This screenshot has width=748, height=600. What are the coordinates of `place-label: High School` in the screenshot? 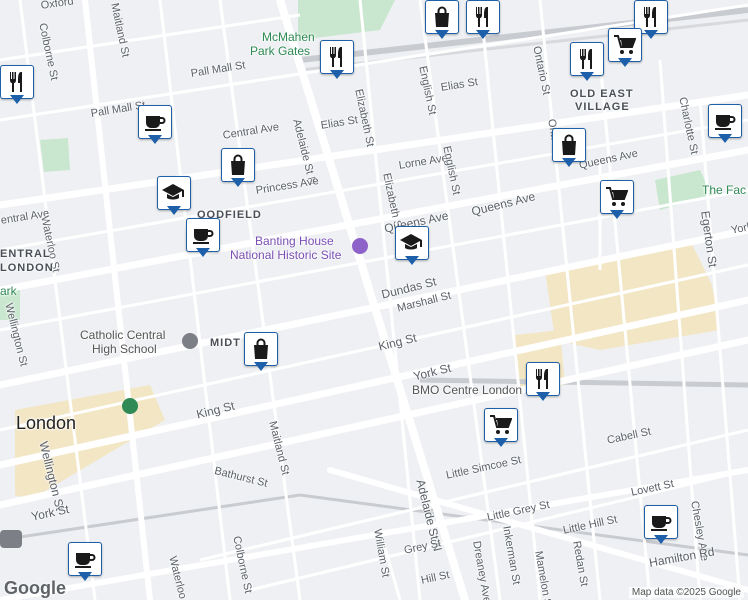 It's located at (124, 349).